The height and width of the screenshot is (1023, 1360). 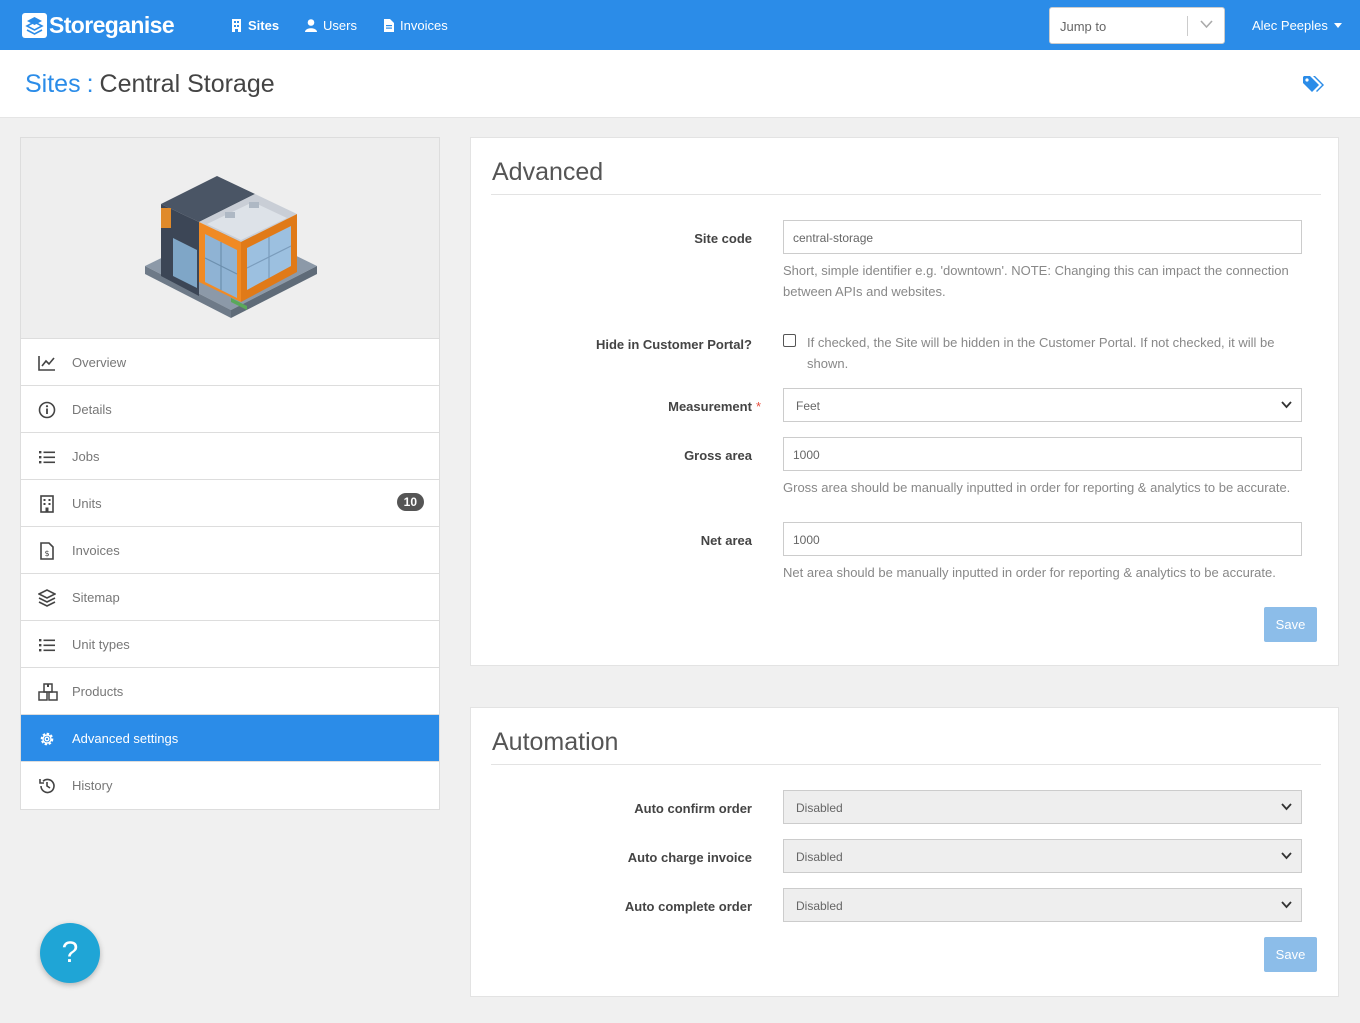 I want to click on jump-to-placeholder: Jump to, so click(x=1083, y=26).